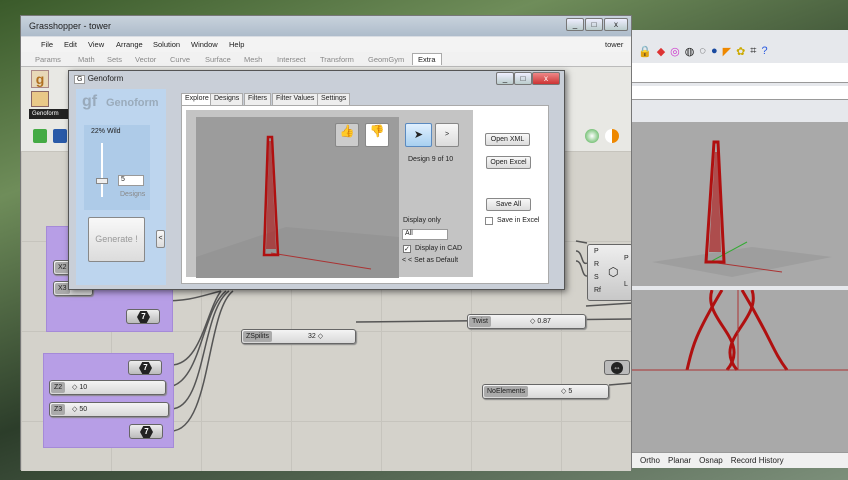 Image resolution: width=848 pixels, height=480 pixels. I want to click on title-bar: Grasshopper - tower _ □ x, so click(326, 26).